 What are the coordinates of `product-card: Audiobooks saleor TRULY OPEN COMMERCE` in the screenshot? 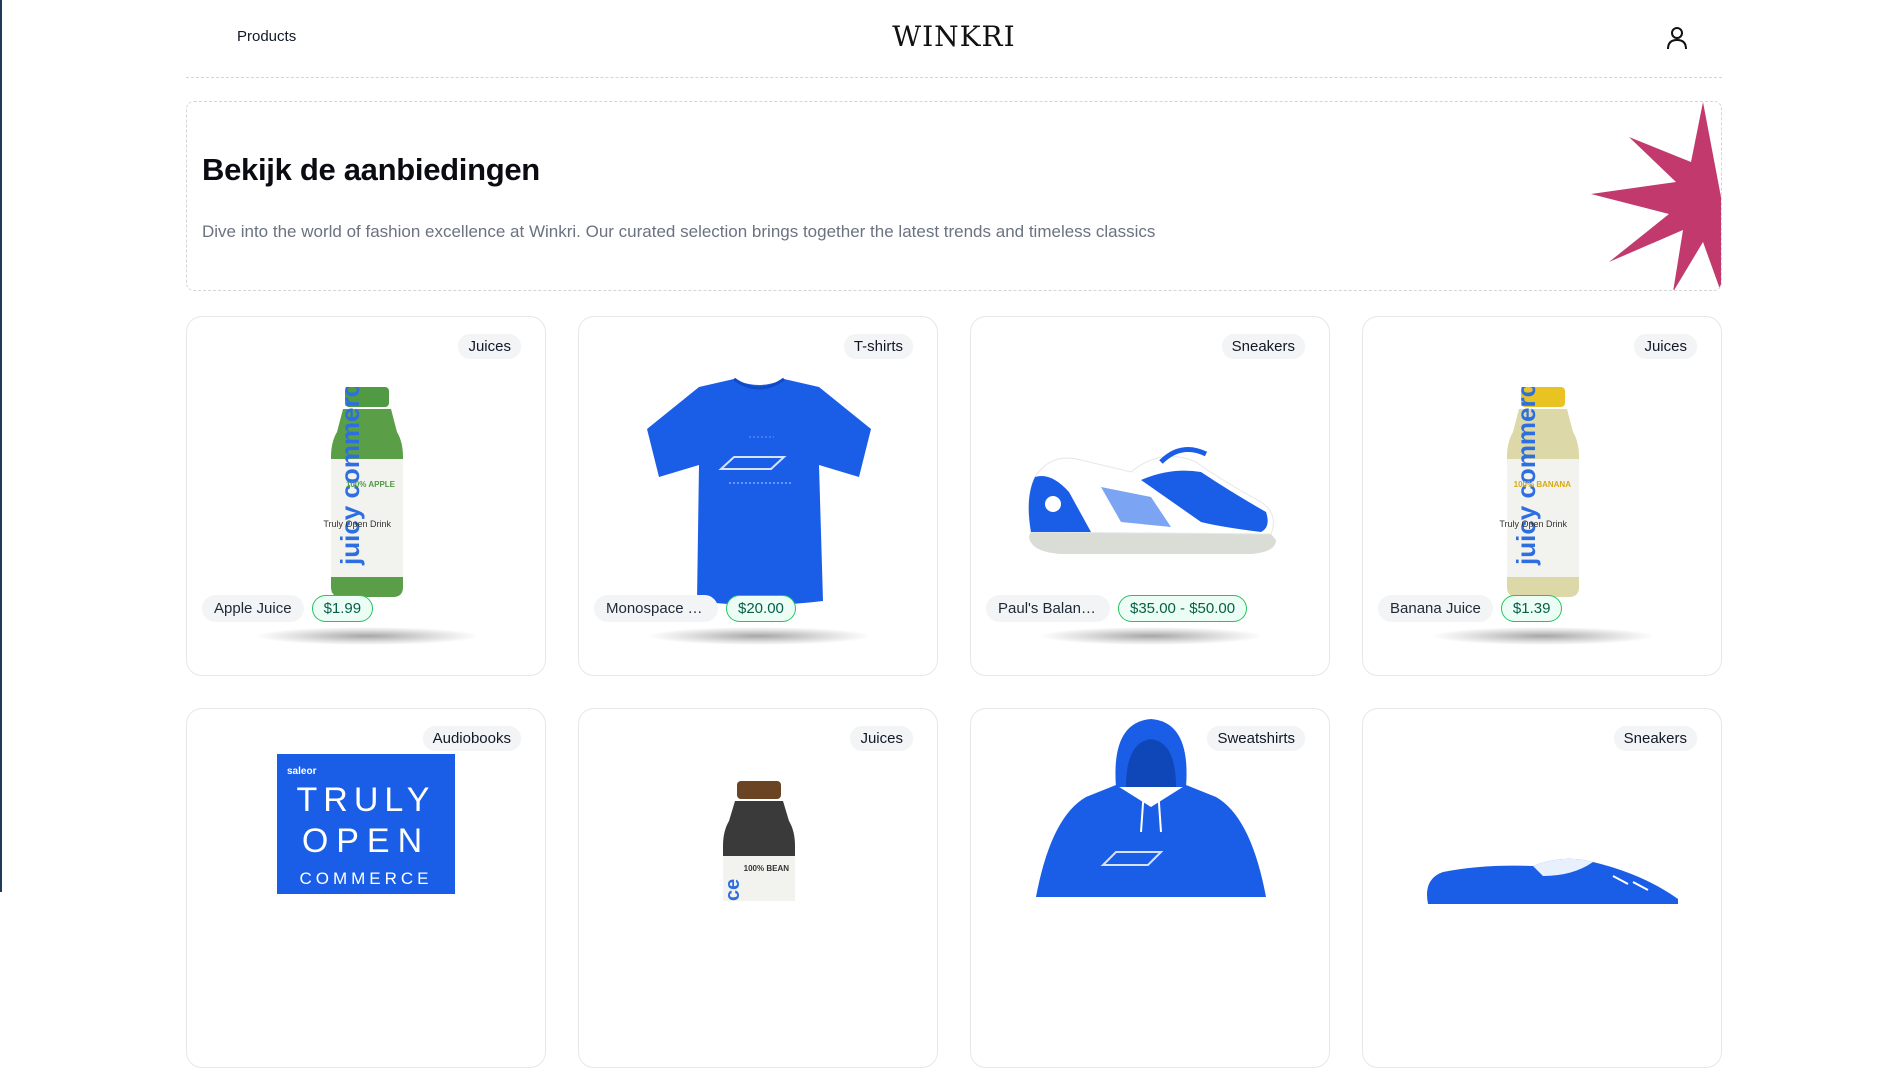 It's located at (366, 888).